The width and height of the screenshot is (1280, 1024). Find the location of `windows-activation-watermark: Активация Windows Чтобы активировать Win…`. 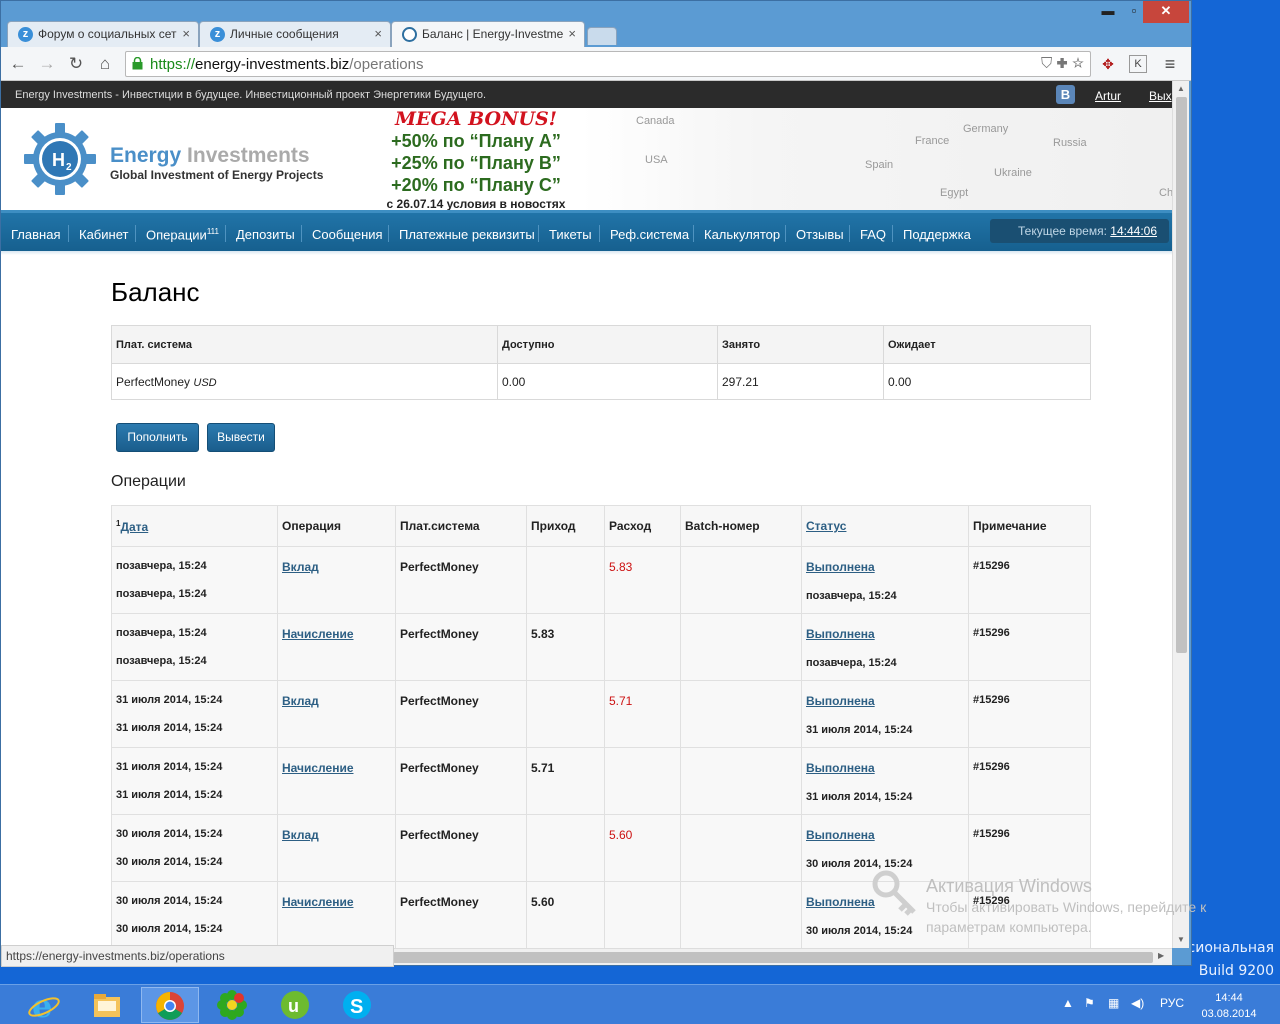

windows-activation-watermark: Активация Windows Чтобы активировать Win… is located at coordinates (1066, 905).